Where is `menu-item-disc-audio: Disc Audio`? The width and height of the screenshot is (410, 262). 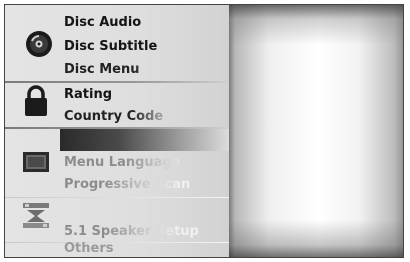 menu-item-disc-audio: Disc Audio is located at coordinates (102, 23).